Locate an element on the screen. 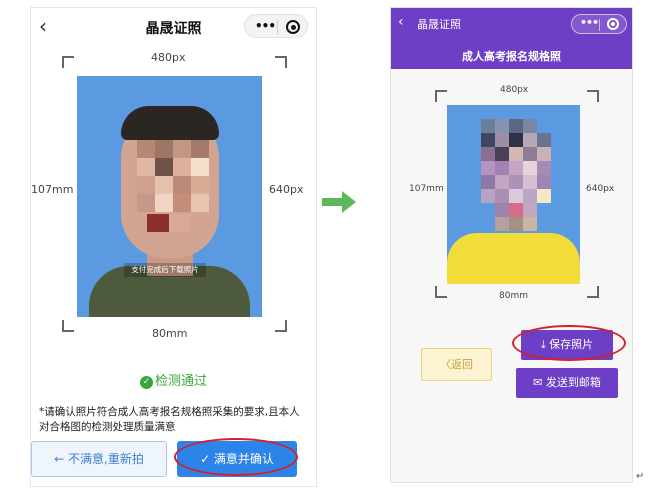 The width and height of the screenshot is (665, 494). photo-hair is located at coordinates (170, 123).